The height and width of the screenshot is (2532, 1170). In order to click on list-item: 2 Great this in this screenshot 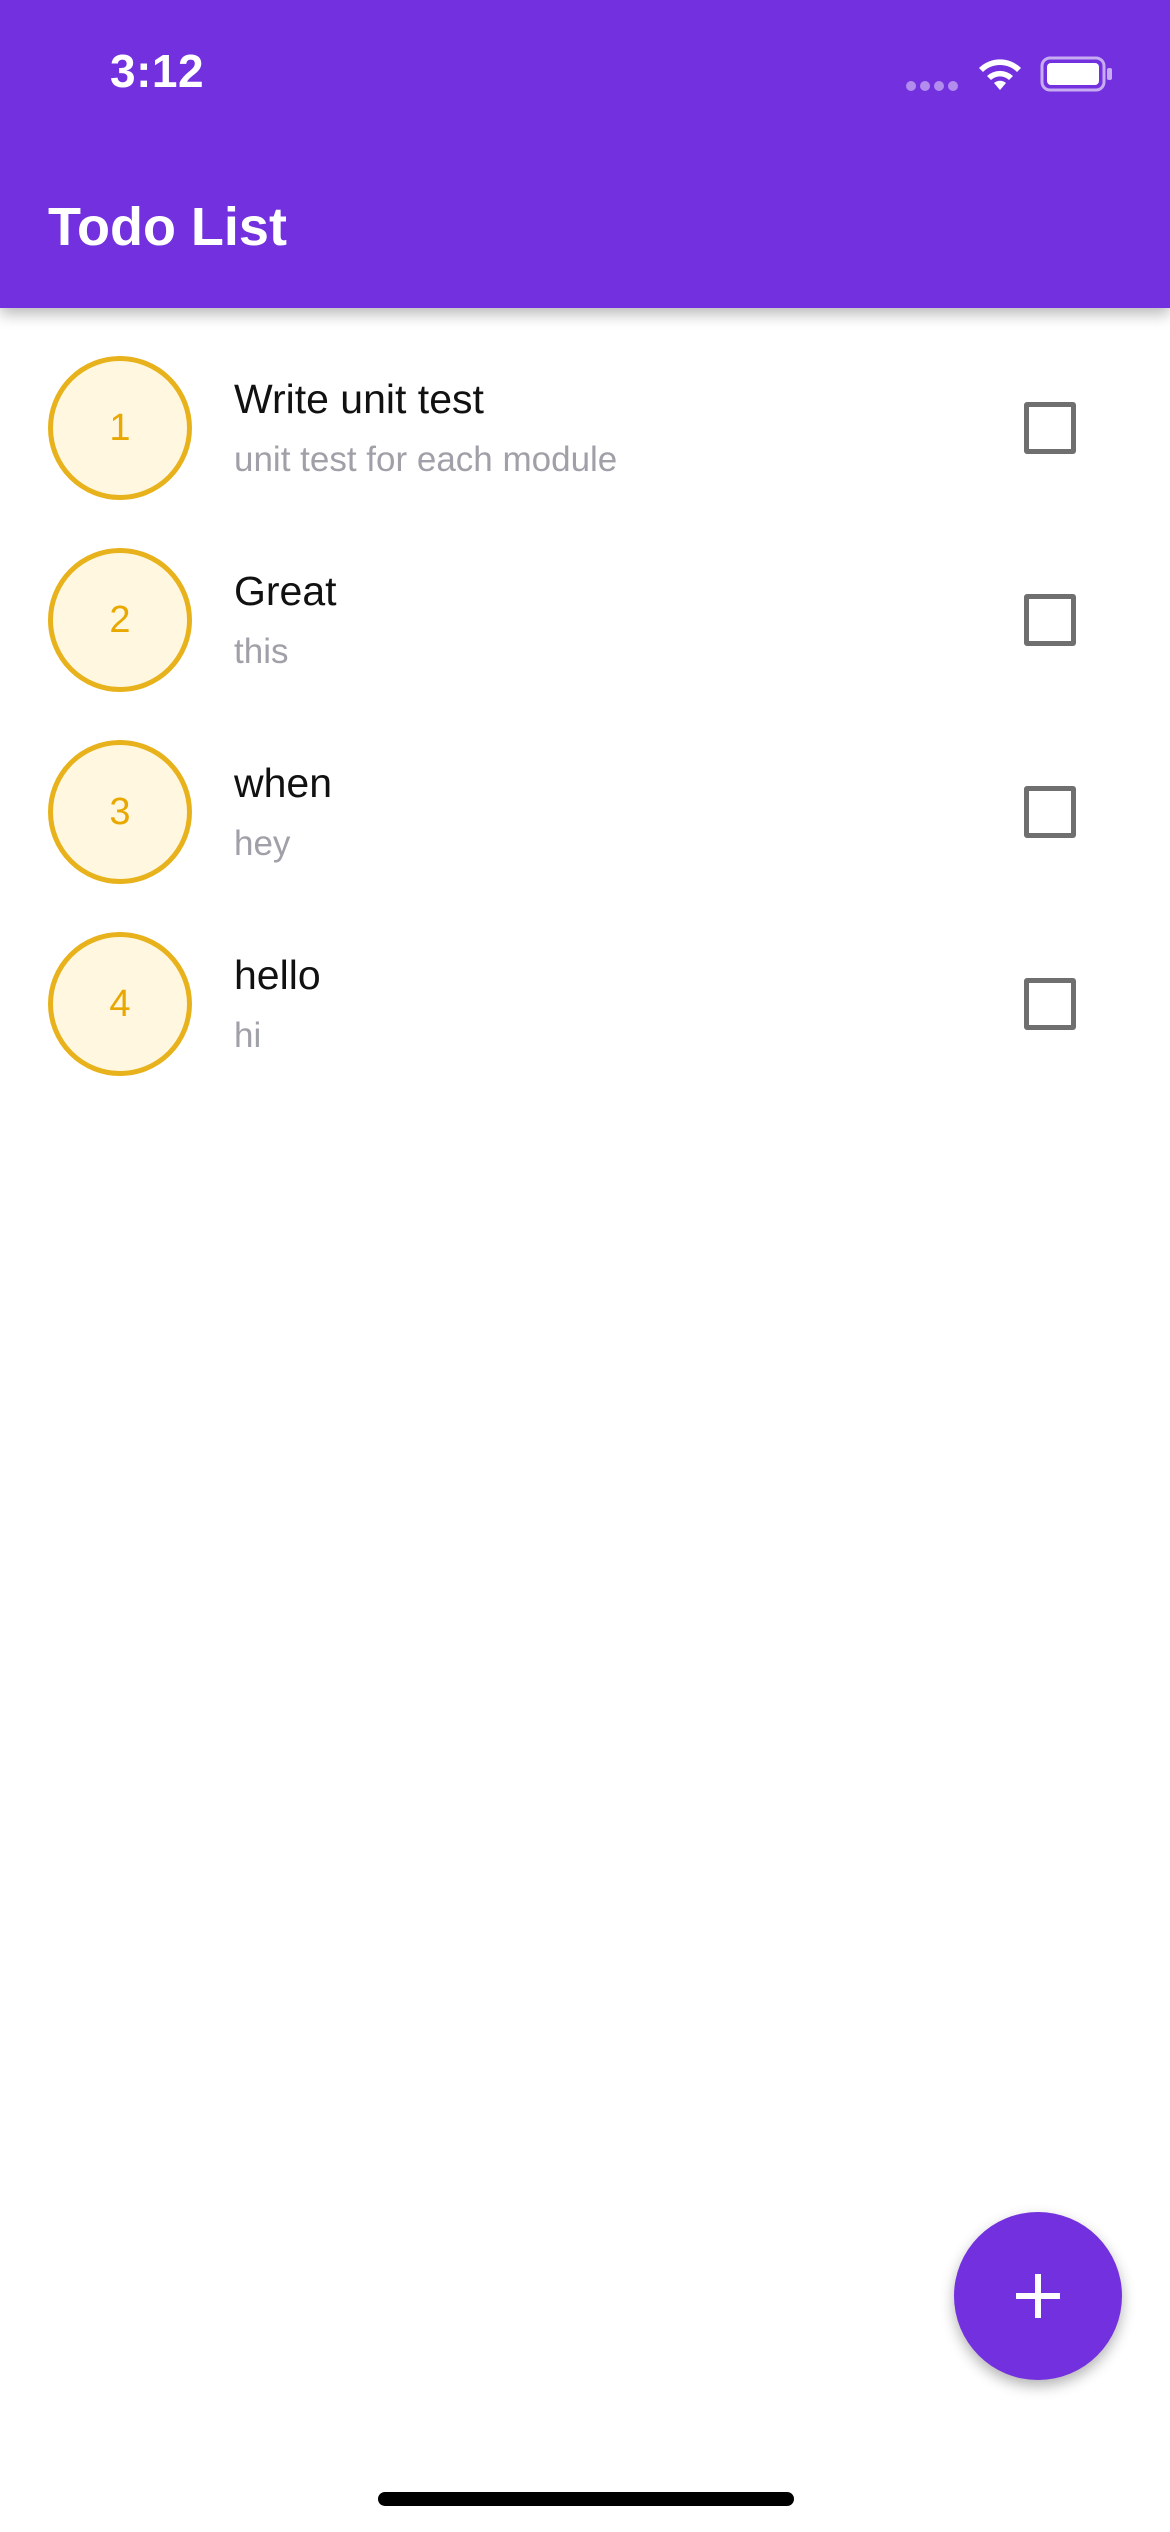, I will do `click(585, 620)`.